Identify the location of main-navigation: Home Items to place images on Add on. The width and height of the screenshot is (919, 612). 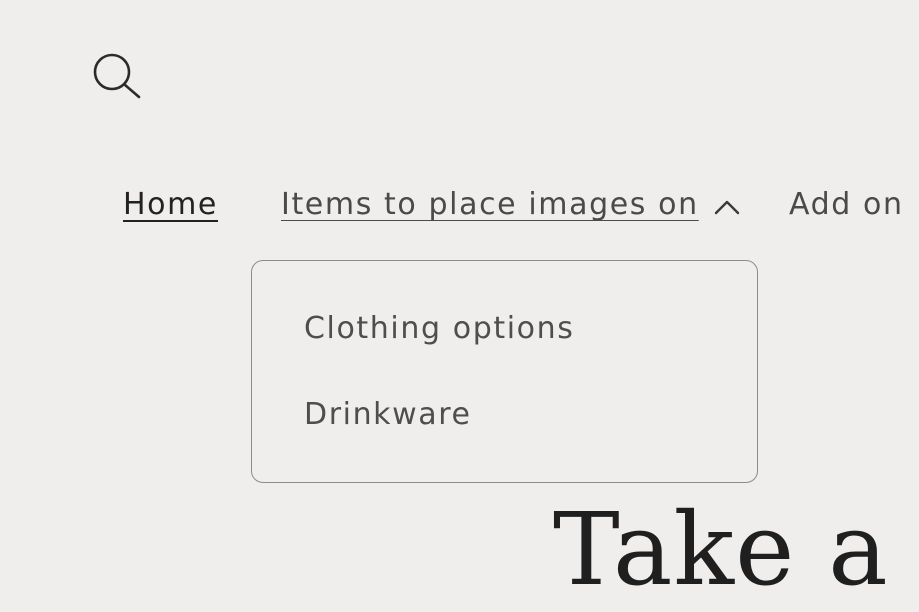
(459, 209).